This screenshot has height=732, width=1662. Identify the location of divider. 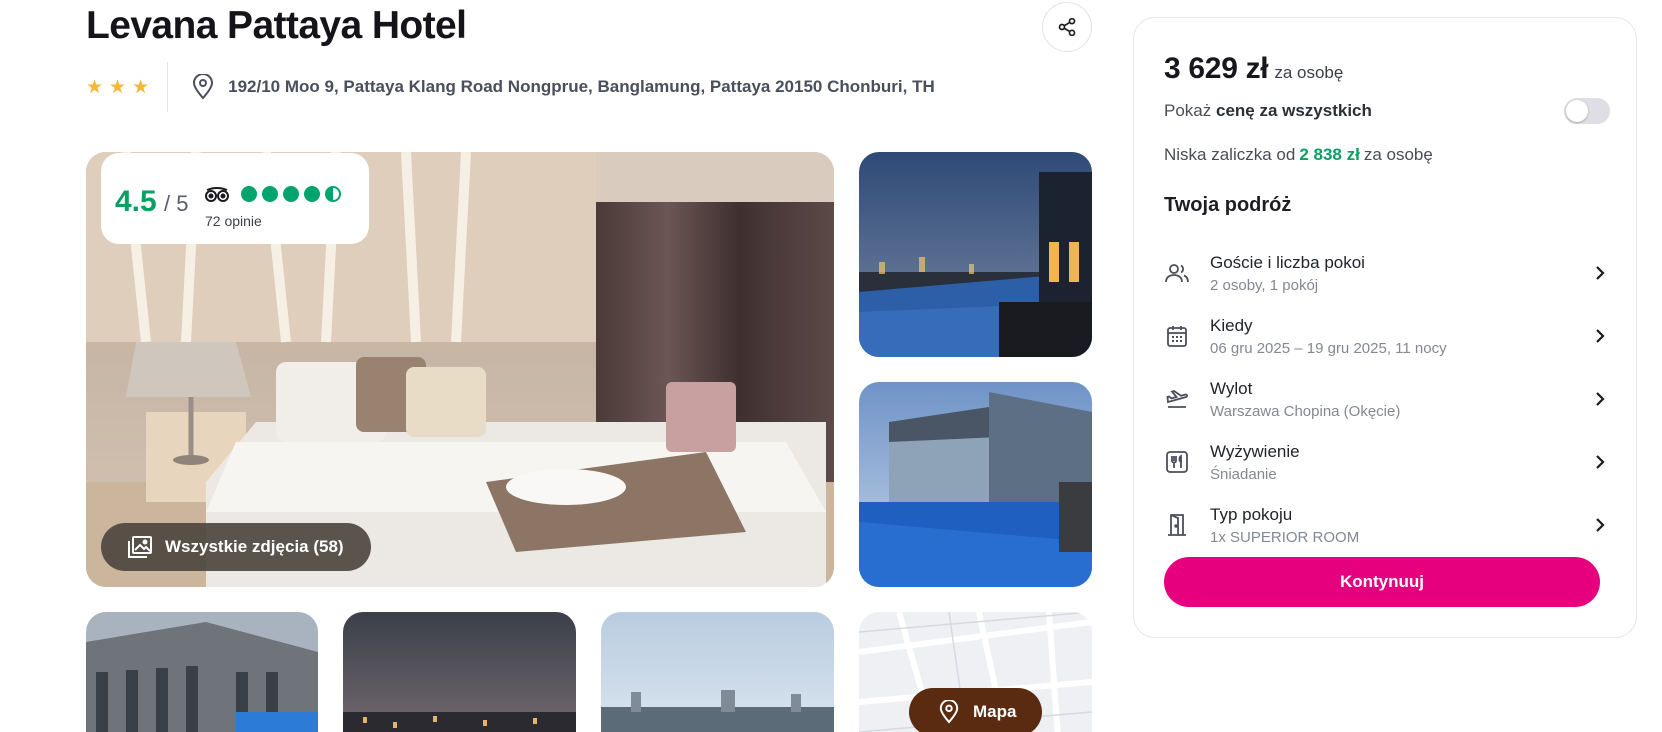
(168, 87).